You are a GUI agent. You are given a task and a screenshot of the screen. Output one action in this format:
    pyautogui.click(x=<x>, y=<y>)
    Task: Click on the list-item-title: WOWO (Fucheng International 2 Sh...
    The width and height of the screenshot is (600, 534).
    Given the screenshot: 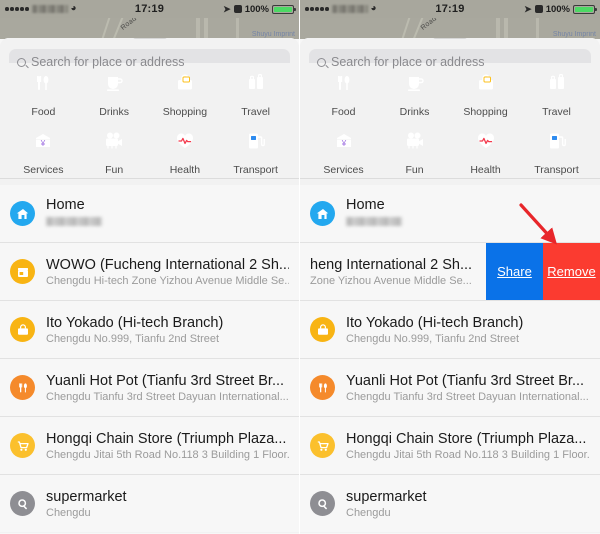 What is the action you would take?
    pyautogui.click(x=167, y=264)
    